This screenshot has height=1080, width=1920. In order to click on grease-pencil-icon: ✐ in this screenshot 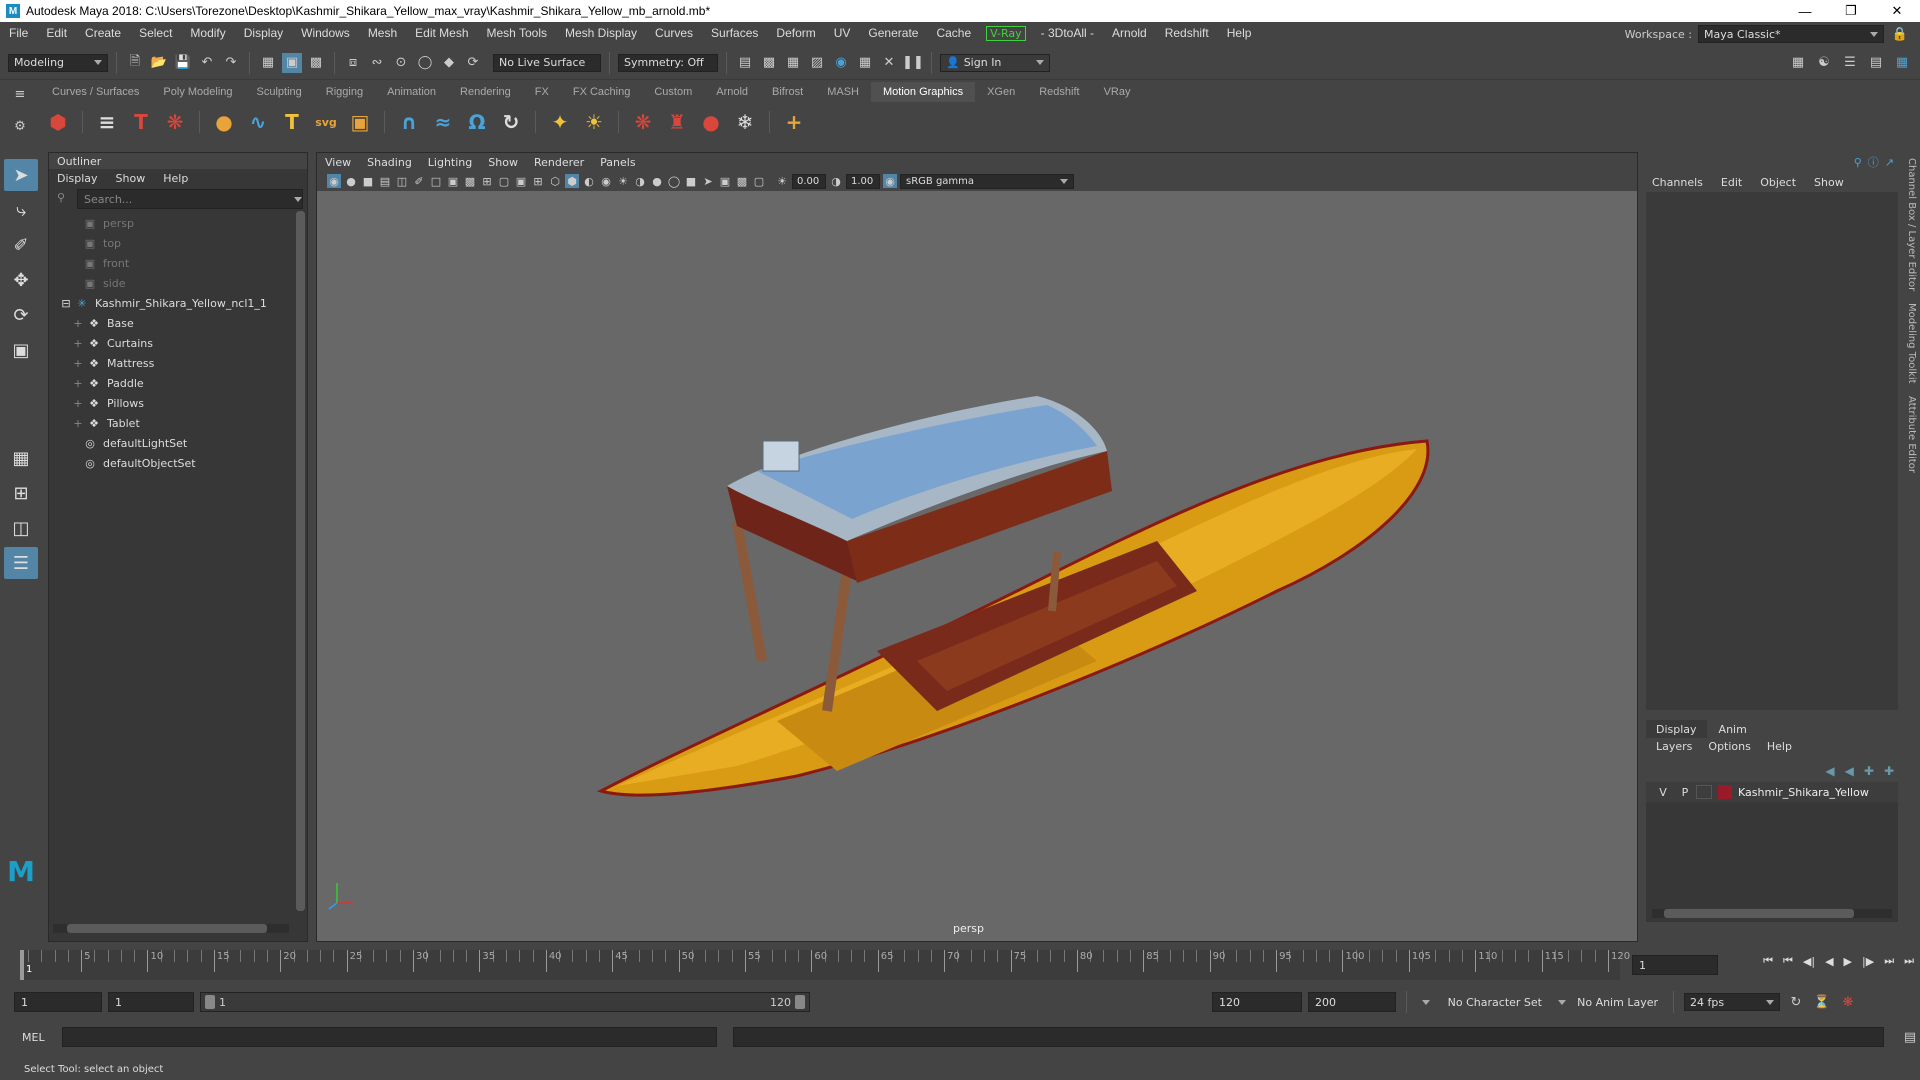, I will do `click(419, 181)`.